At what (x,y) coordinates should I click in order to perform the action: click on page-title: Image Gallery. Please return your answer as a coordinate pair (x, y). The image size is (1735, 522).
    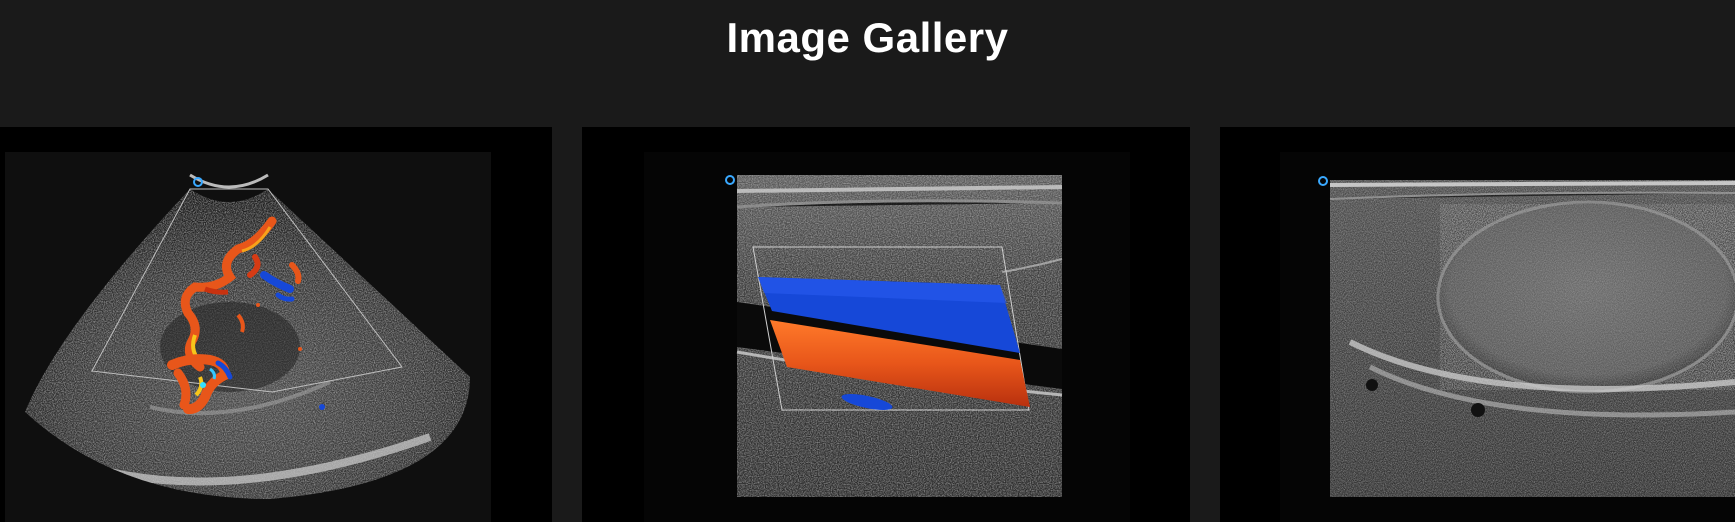
    Looking at the image, I should click on (867, 37).